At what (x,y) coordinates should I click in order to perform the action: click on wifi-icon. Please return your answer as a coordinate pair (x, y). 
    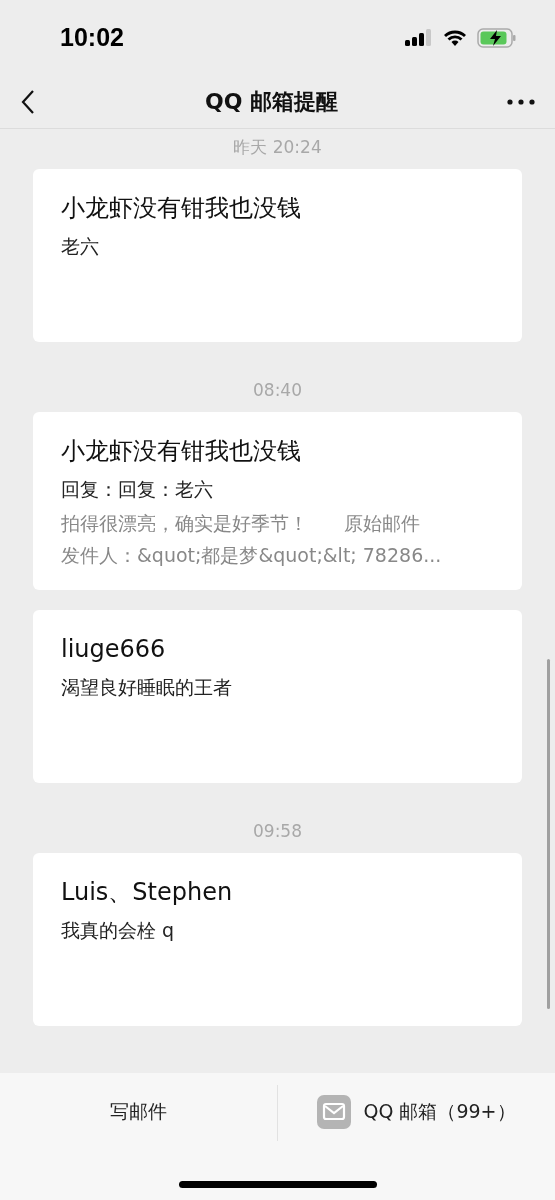
    Looking at the image, I should click on (455, 37).